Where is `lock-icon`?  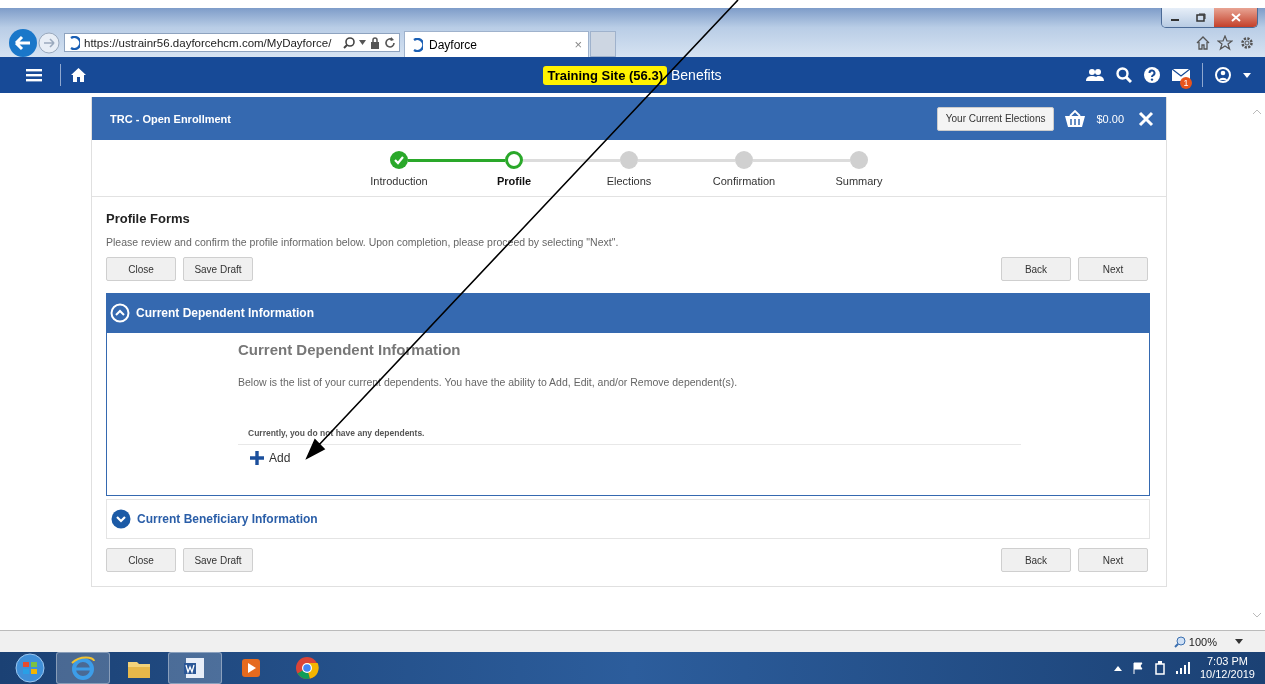
lock-icon is located at coordinates (375, 42).